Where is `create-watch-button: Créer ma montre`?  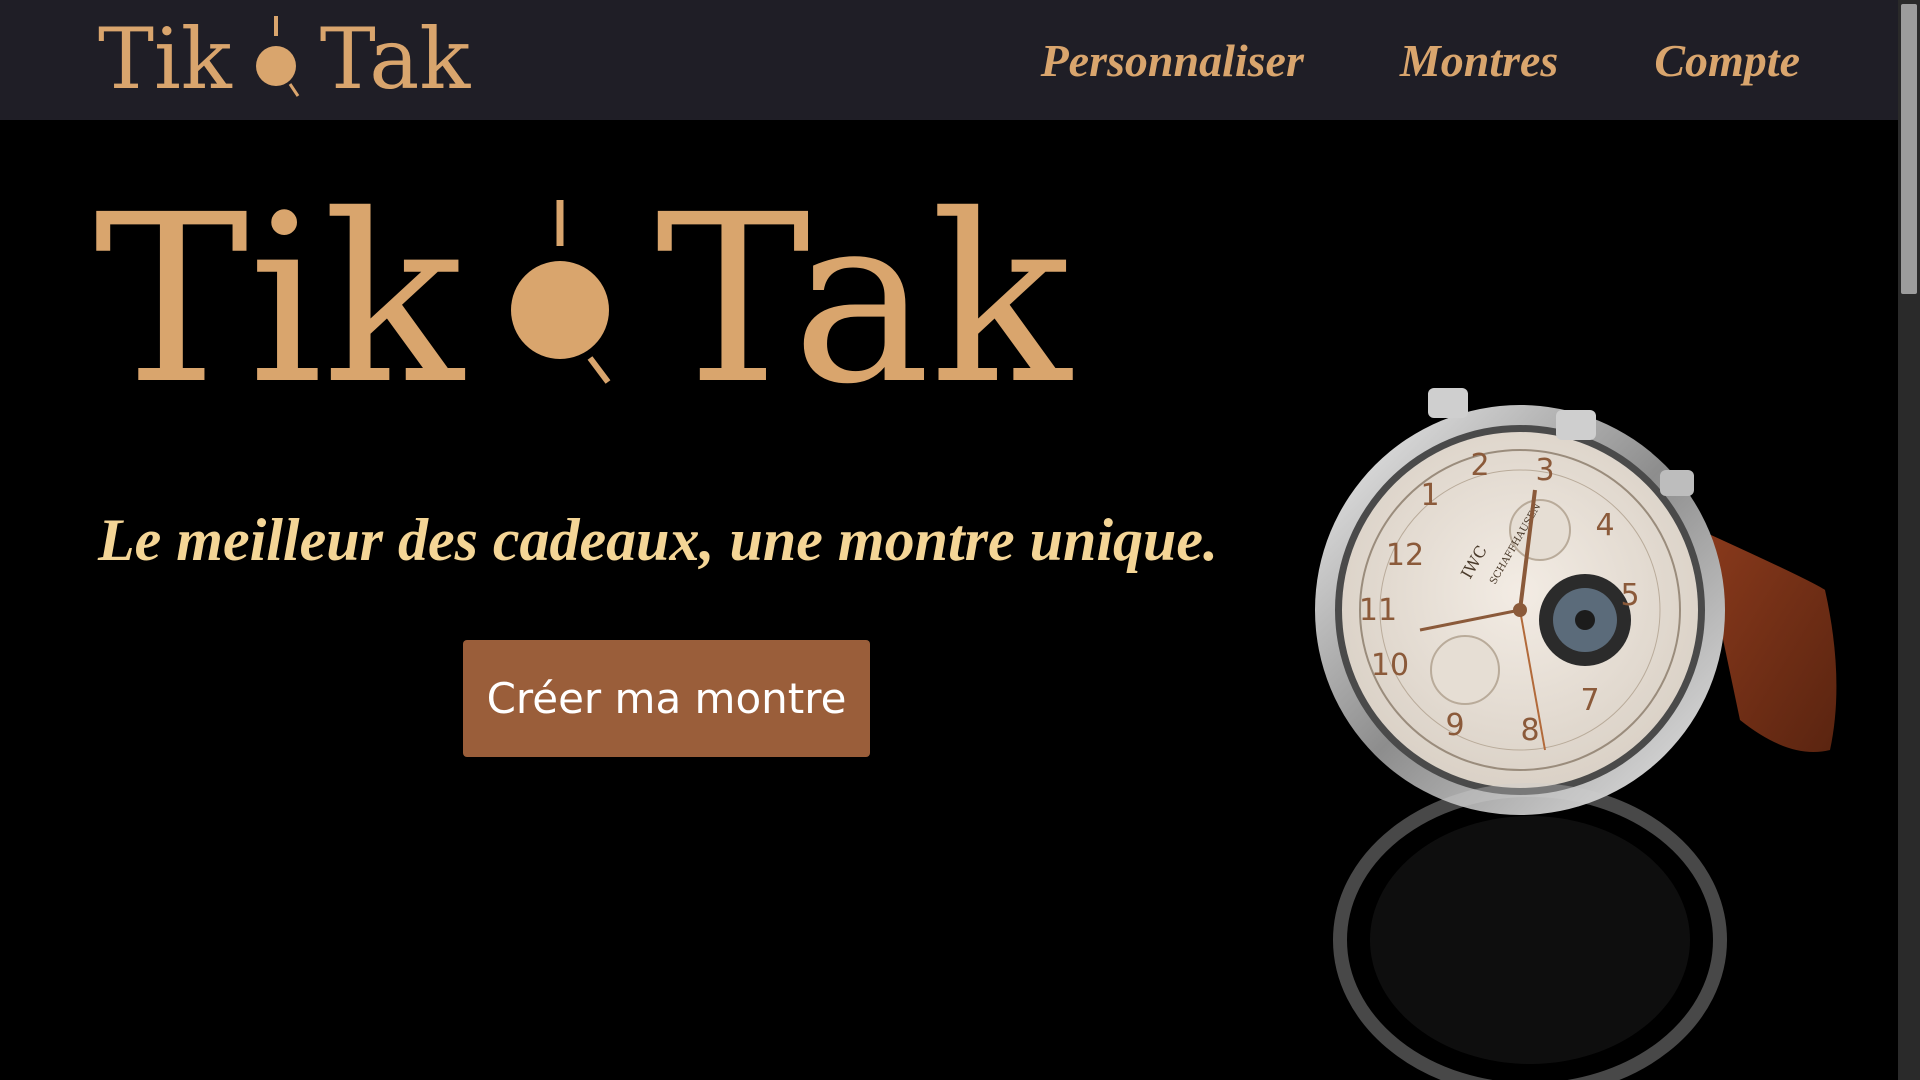
create-watch-button: Créer ma montre is located at coordinates (666, 698).